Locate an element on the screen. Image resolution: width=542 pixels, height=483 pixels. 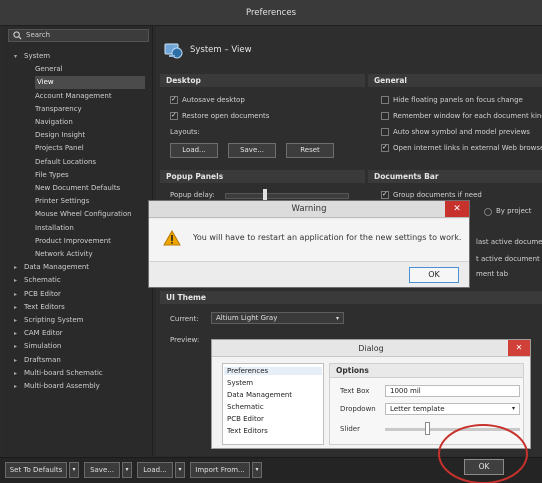
window-title: Preferences is located at coordinates (271, 13).